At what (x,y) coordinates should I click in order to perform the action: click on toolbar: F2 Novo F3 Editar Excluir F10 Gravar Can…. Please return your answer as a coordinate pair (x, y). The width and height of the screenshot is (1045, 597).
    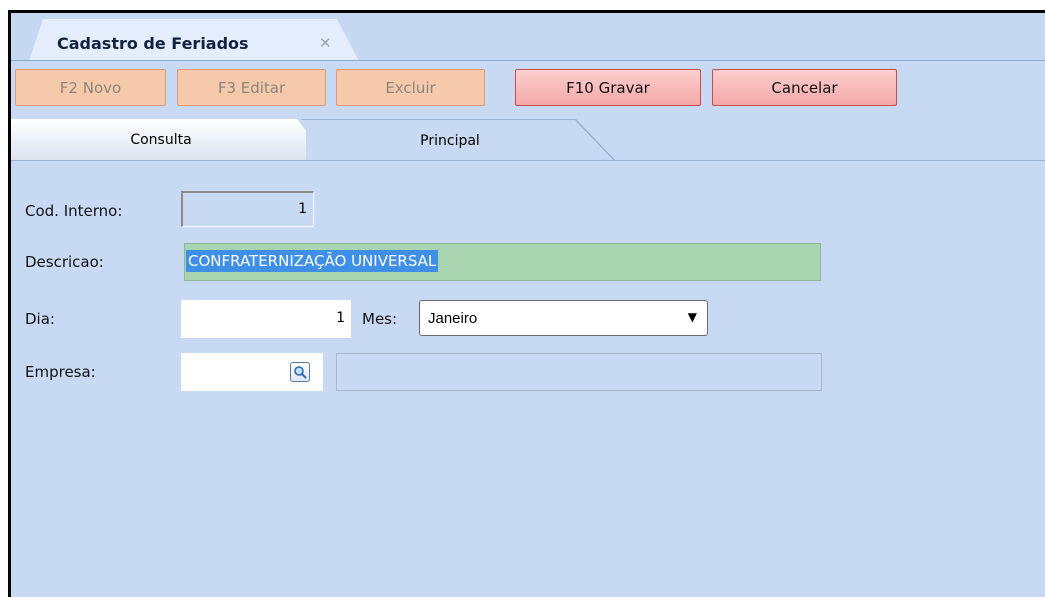
    Looking at the image, I should click on (528, 89).